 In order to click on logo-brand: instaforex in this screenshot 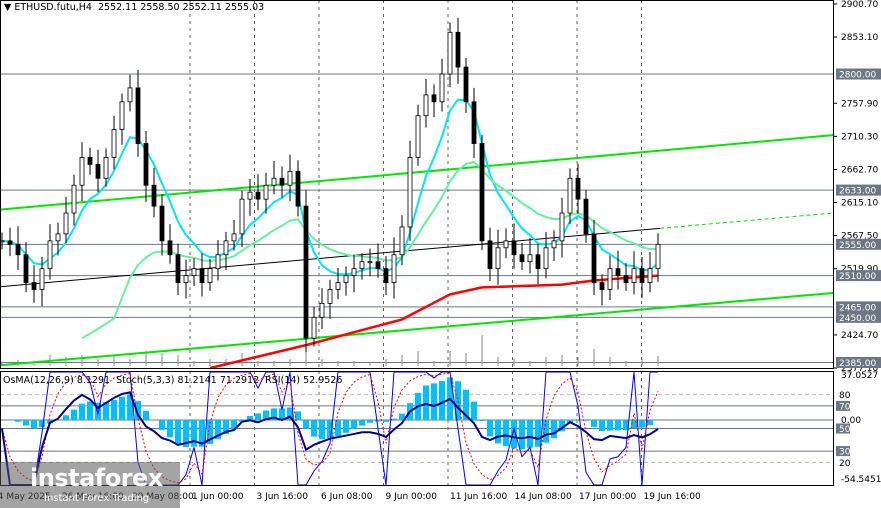, I will do `click(96, 478)`.